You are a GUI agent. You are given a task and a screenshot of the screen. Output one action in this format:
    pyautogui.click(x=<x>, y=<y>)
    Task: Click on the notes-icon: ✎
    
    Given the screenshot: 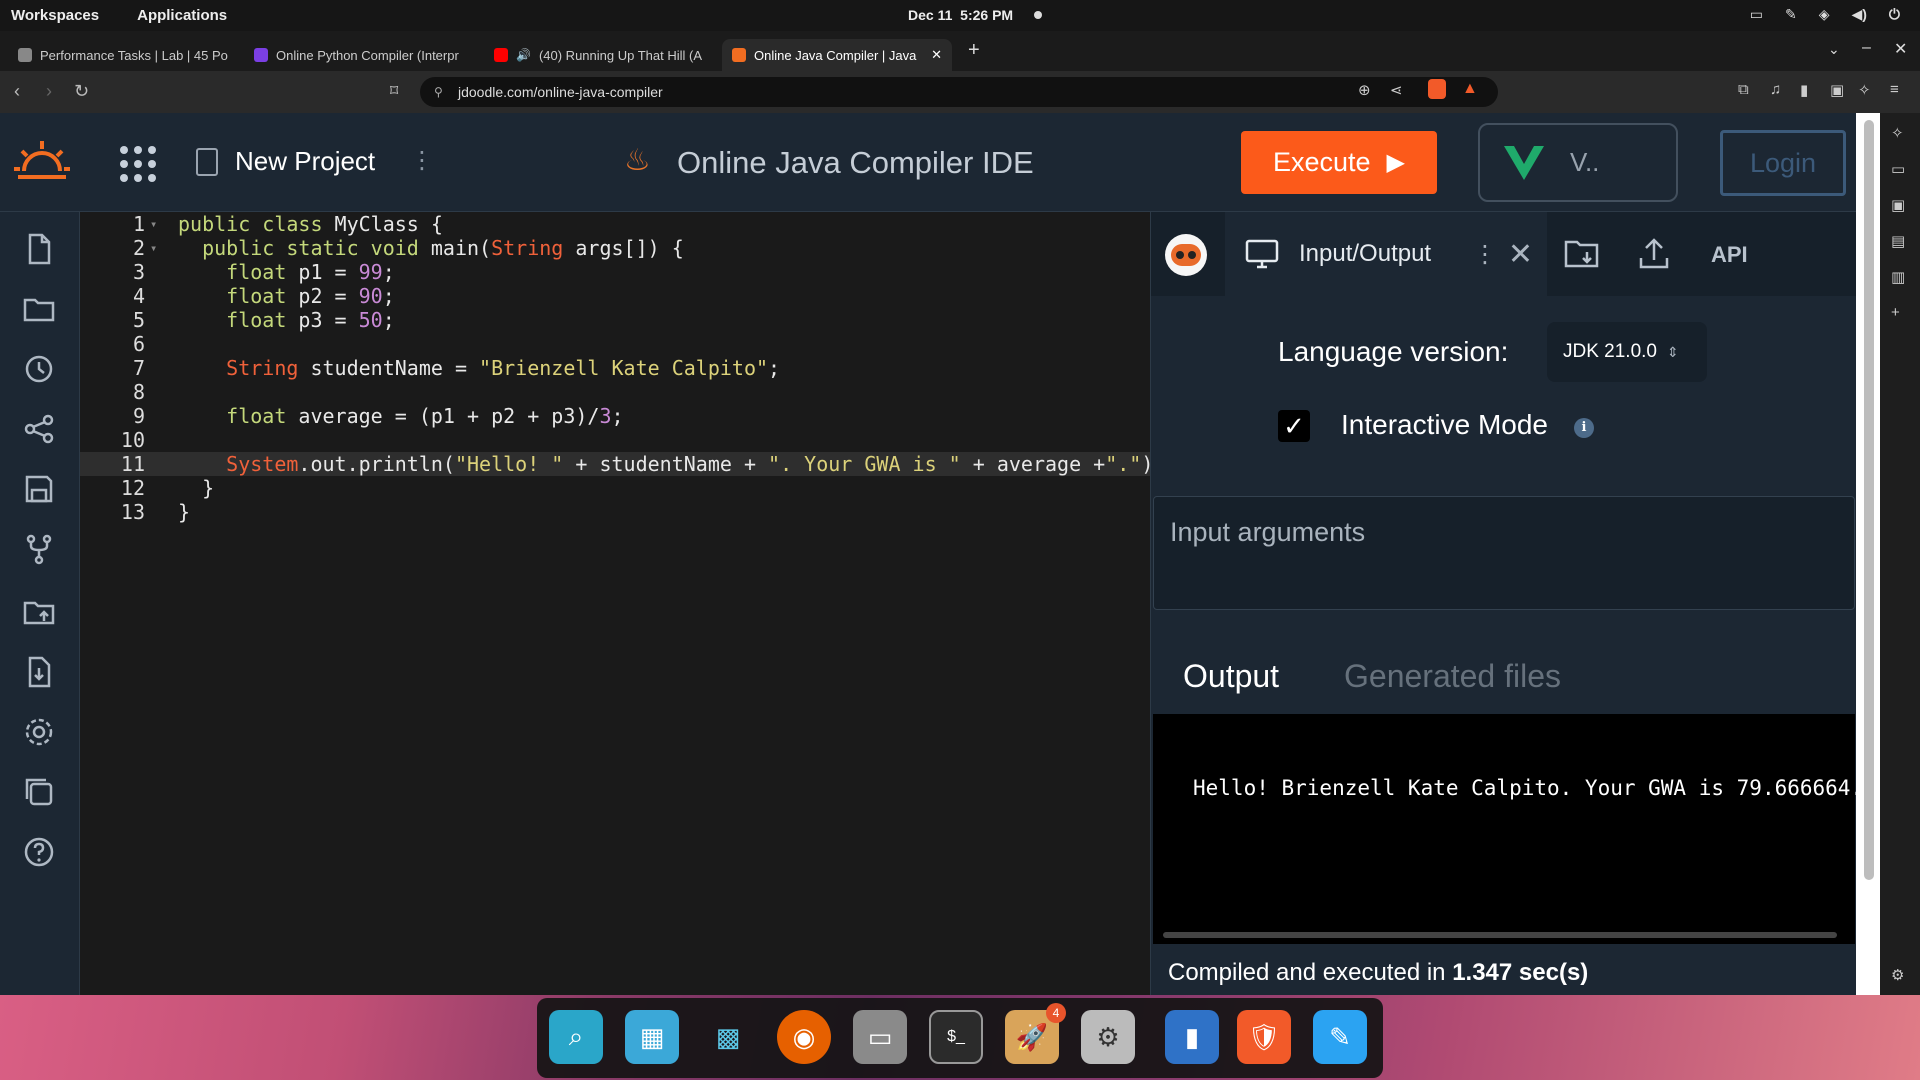 What is the action you would take?
    pyautogui.click(x=1791, y=14)
    